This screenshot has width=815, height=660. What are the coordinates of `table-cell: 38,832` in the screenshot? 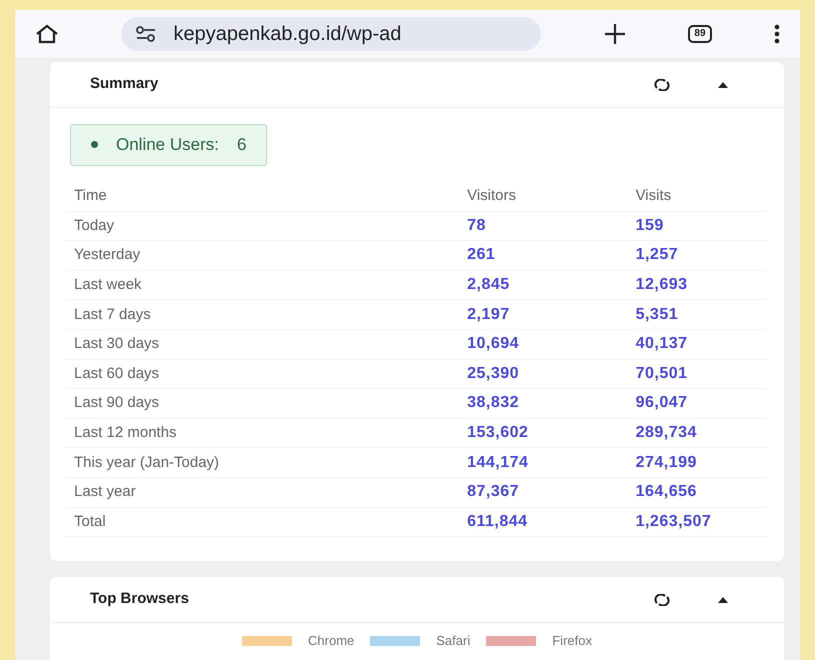 It's located at (543, 403).